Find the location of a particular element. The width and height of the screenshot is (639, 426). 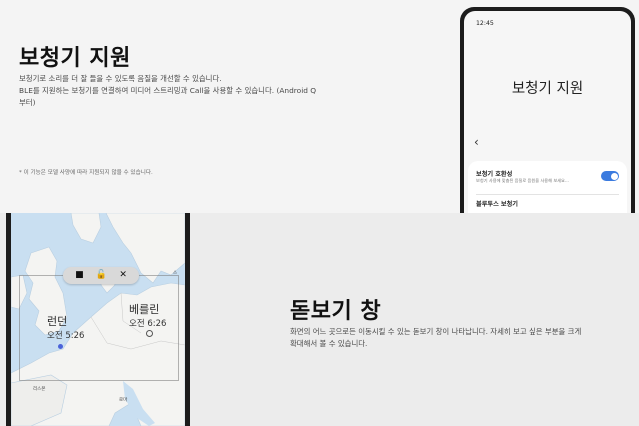

magnifier-toolbar: ■ 🔓 ✕ is located at coordinates (101, 275).